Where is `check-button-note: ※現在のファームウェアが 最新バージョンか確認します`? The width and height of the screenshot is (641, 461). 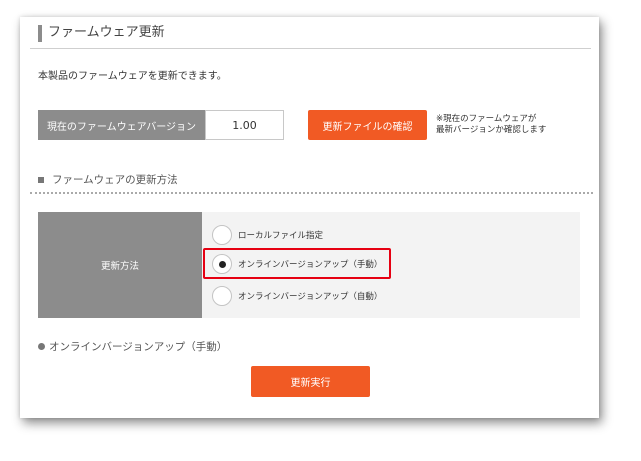
check-button-note: ※現在のファームウェアが 最新バージョンか確認します is located at coordinates (491, 125).